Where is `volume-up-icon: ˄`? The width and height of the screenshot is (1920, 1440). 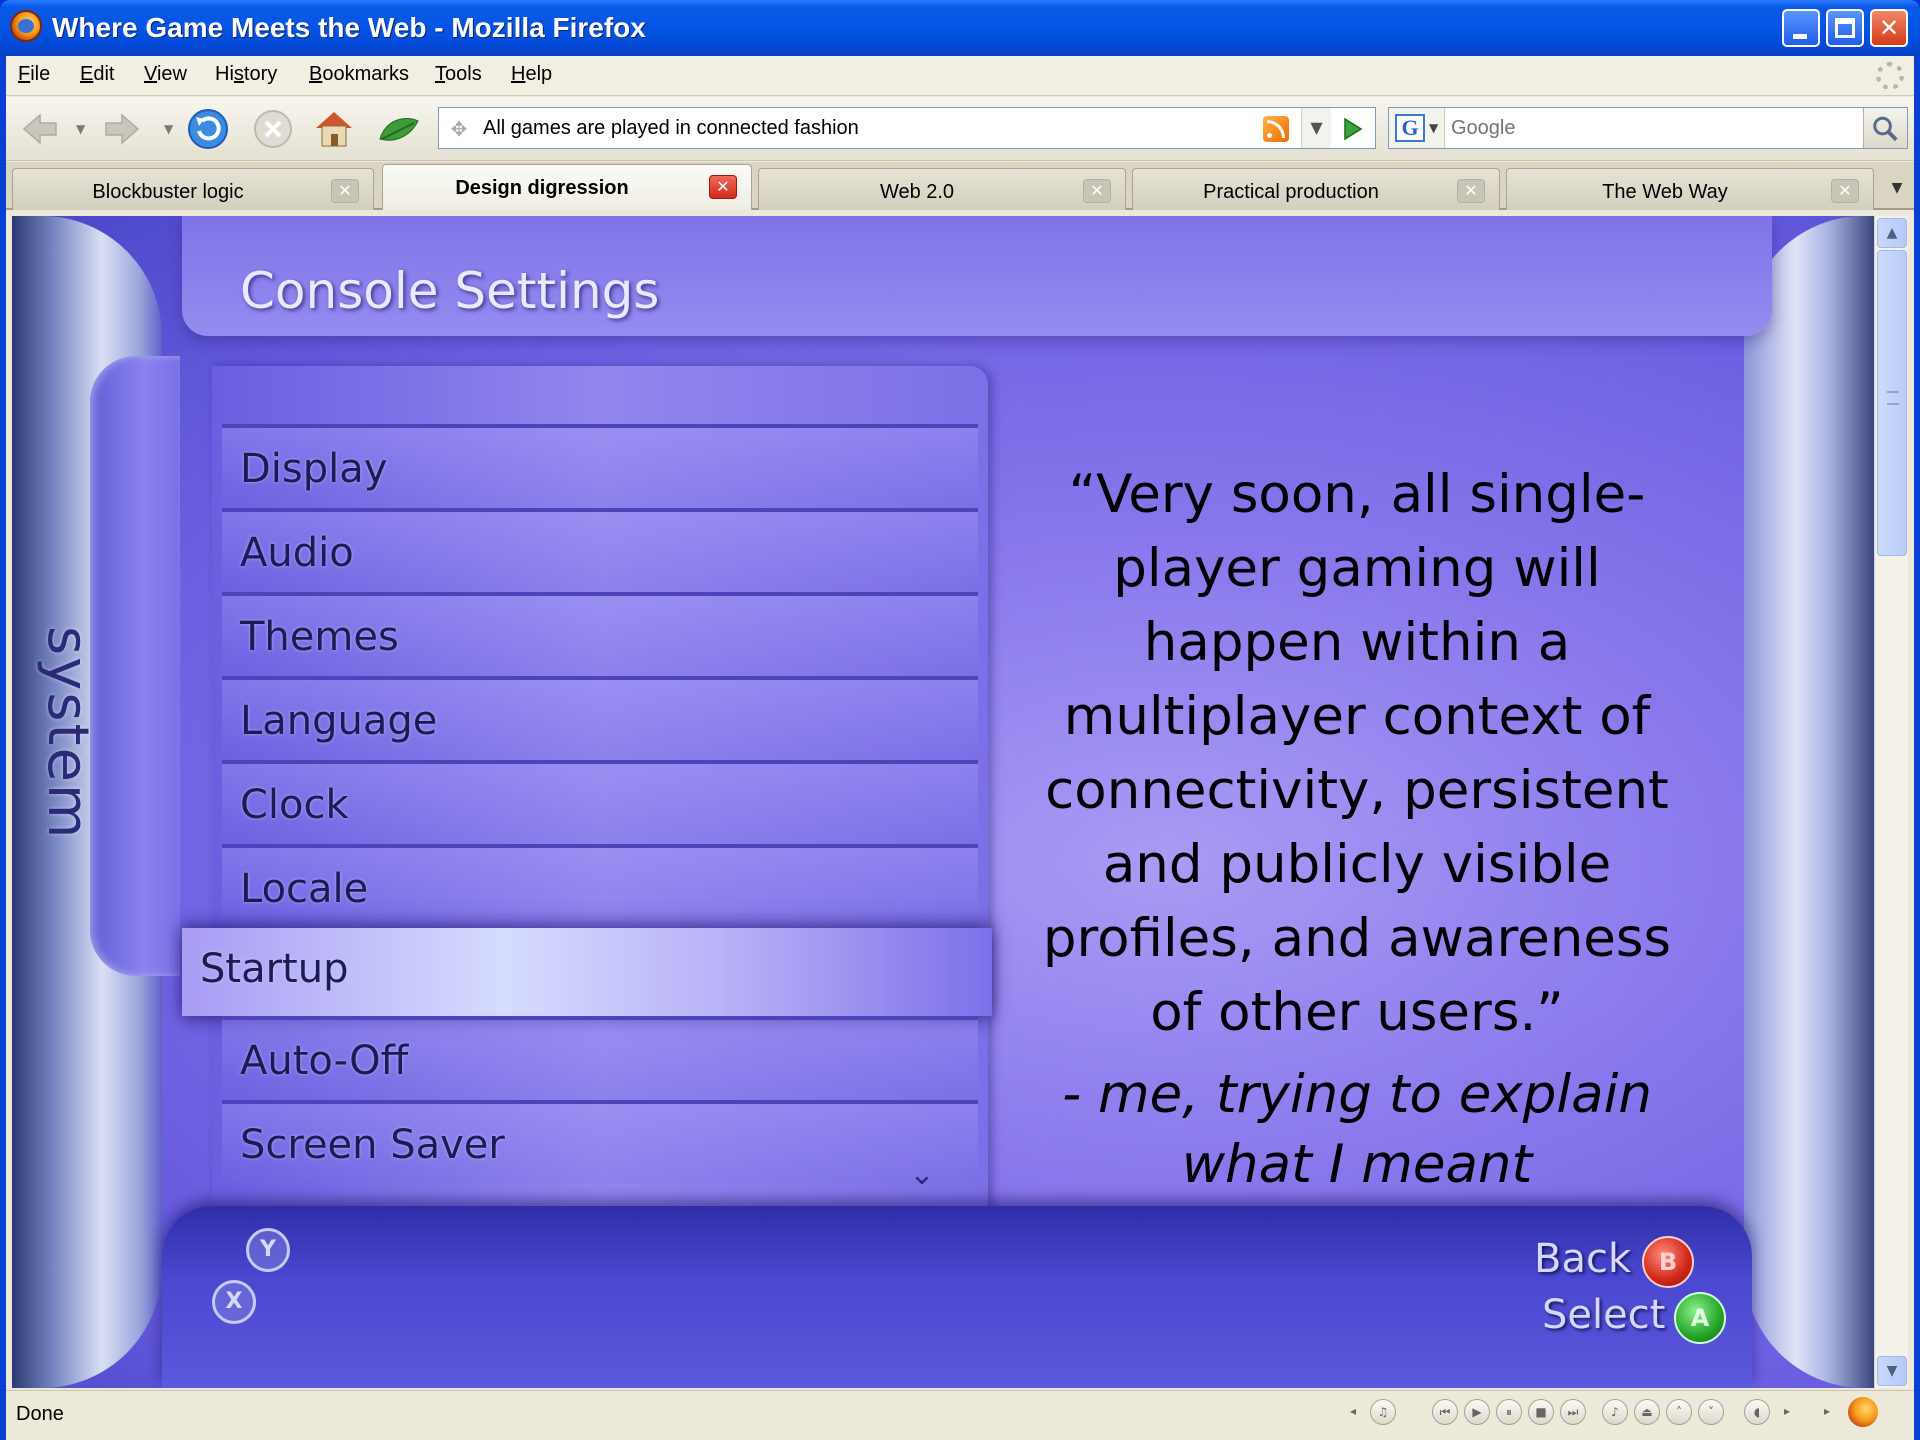 volume-up-icon: ˄ is located at coordinates (1679, 1412).